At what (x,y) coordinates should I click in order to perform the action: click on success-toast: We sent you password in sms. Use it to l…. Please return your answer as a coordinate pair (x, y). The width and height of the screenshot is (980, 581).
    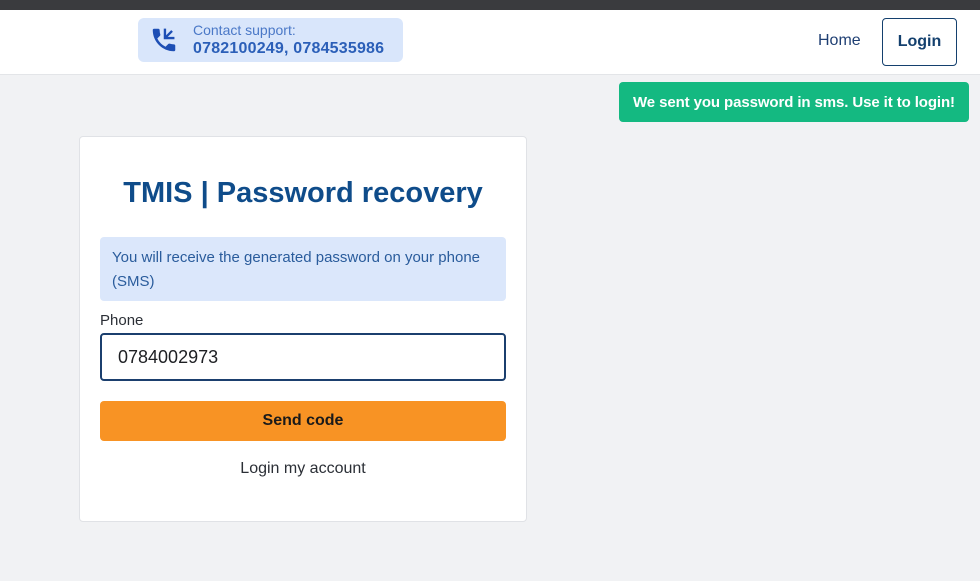
    Looking at the image, I should click on (794, 102).